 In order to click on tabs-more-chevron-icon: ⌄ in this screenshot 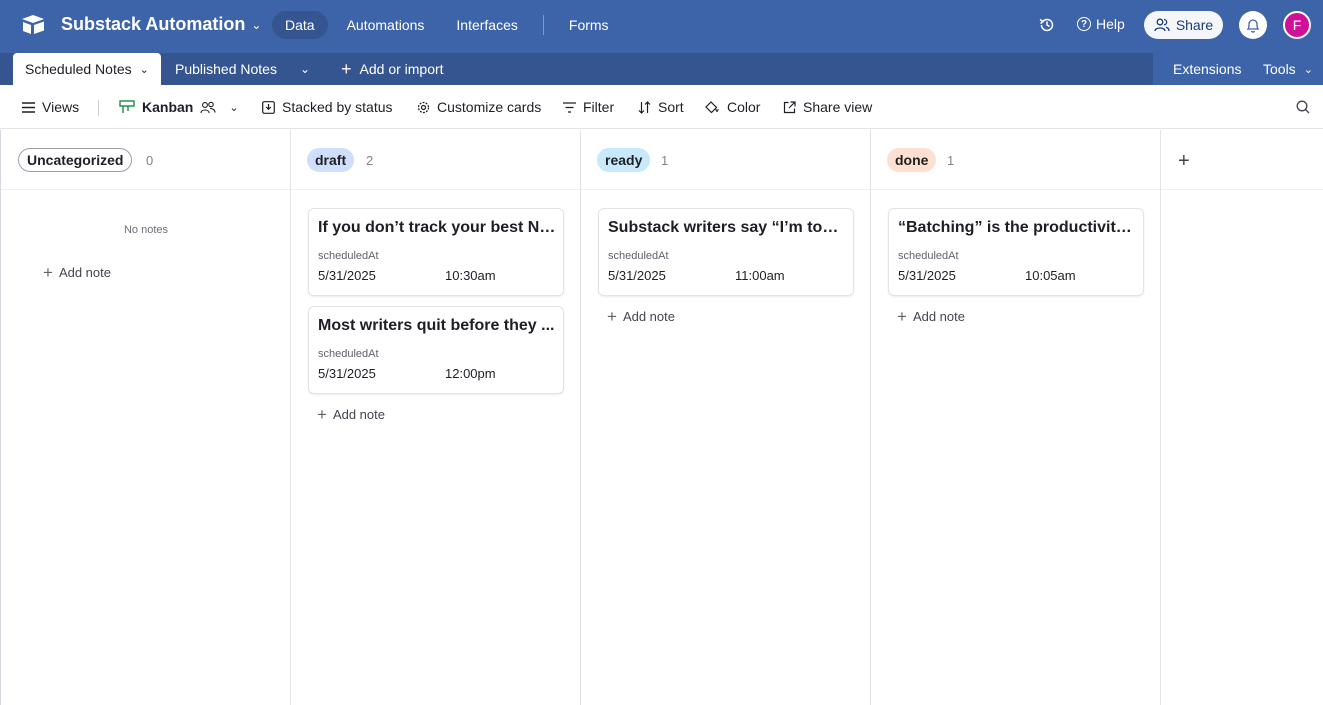, I will do `click(305, 69)`.